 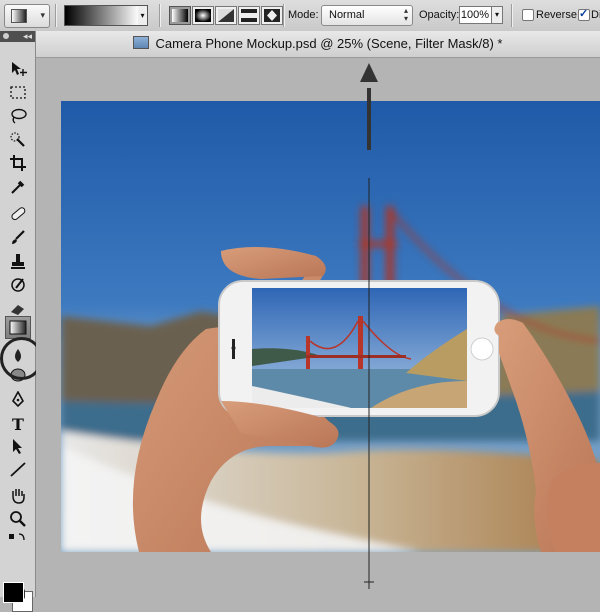 What do you see at coordinates (497, 15) in the screenshot?
I see `opacity-slider-dropdown: ▾` at bounding box center [497, 15].